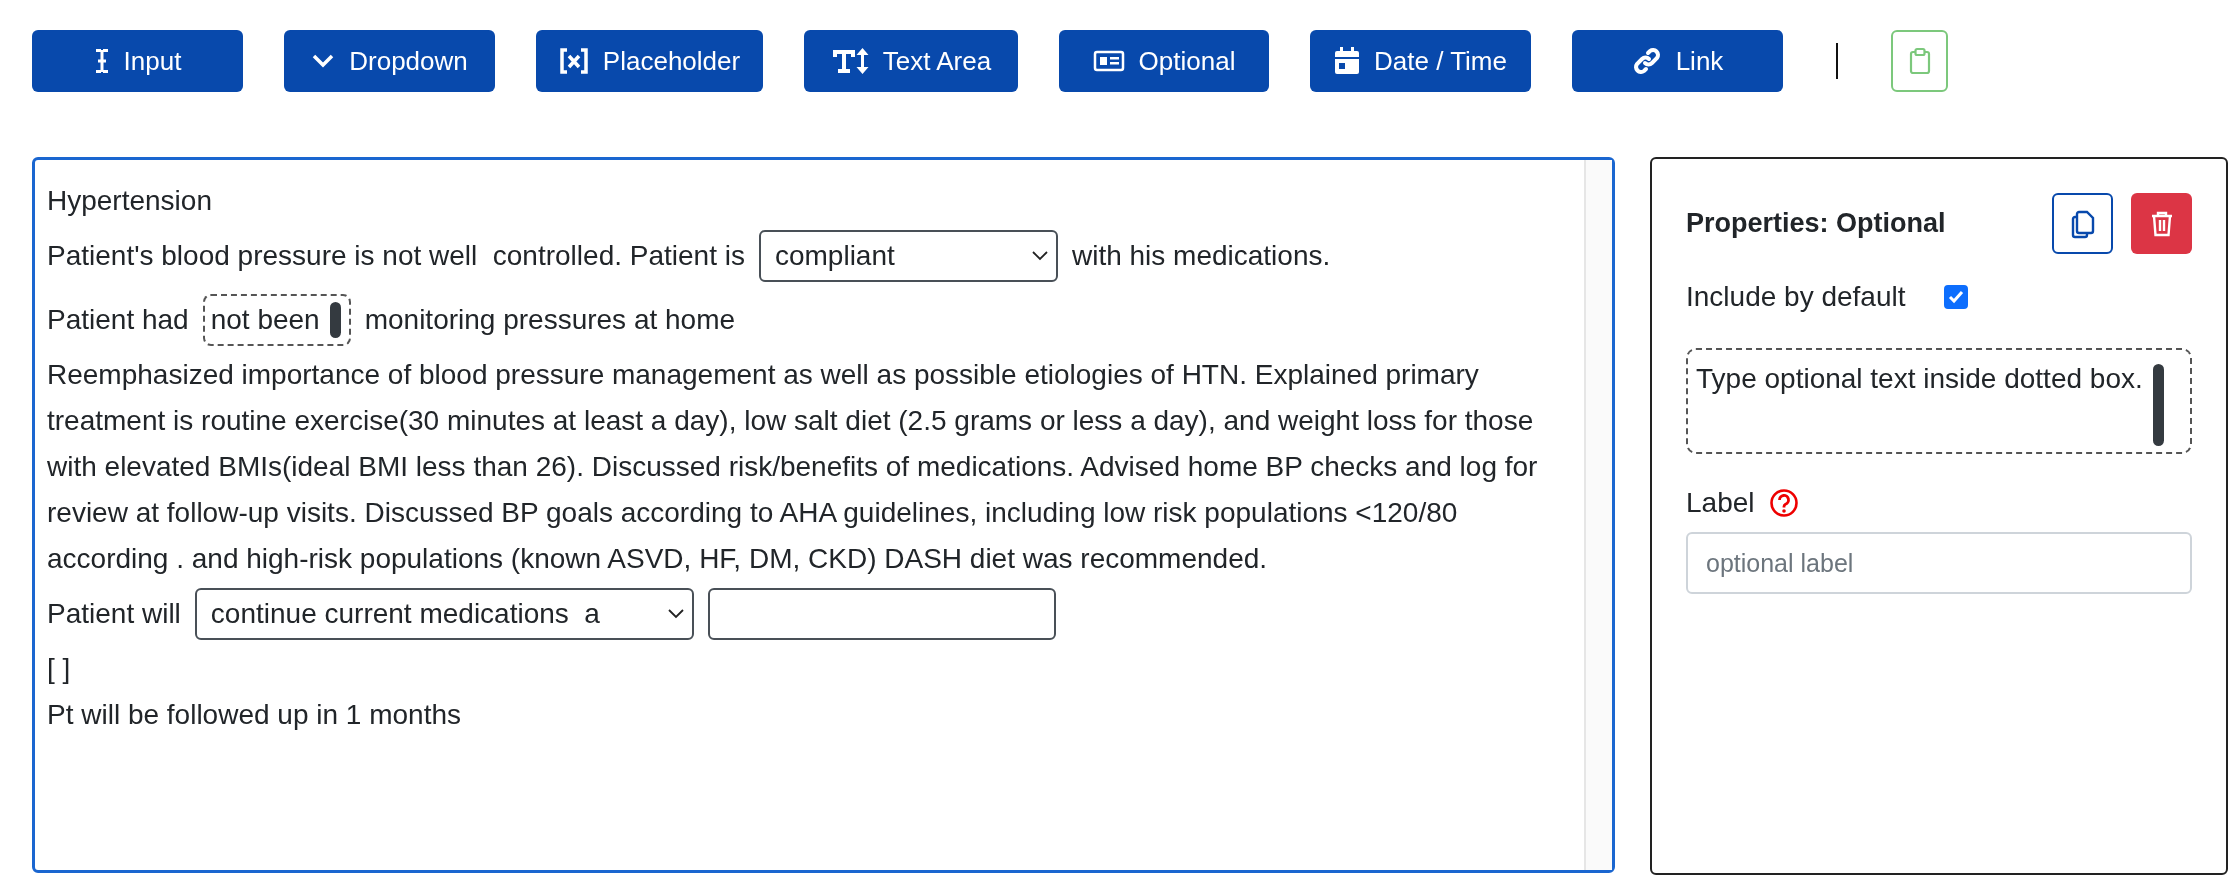 This screenshot has height=880, width=2236. What do you see at coordinates (1939, 563) in the screenshot?
I see `label-input-field: optional label` at bounding box center [1939, 563].